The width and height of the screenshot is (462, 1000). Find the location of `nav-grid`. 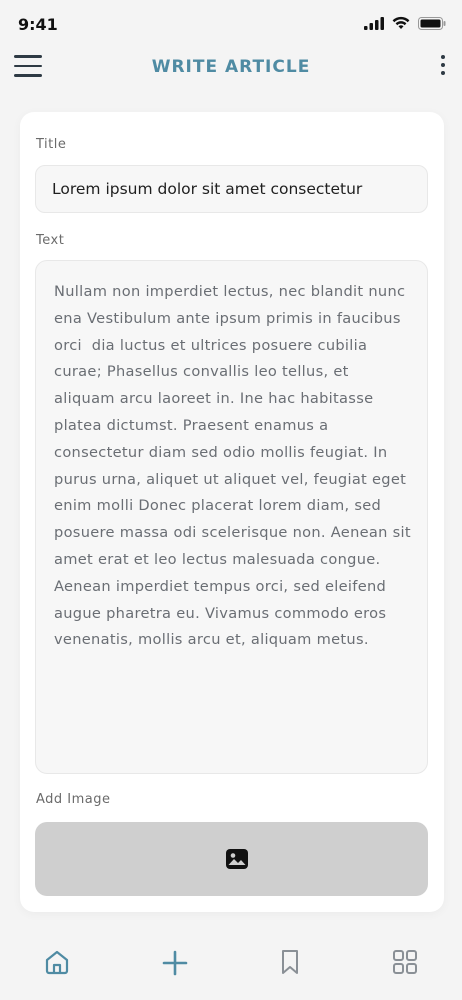

nav-grid is located at coordinates (406, 963).